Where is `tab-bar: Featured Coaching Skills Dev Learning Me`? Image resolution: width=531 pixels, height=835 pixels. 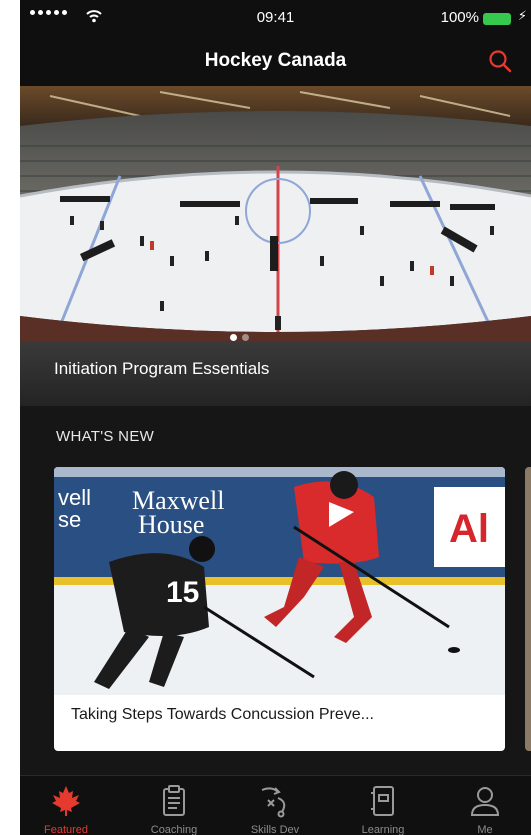
tab-bar: Featured Coaching Skills Dev Learning Me is located at coordinates (275, 805).